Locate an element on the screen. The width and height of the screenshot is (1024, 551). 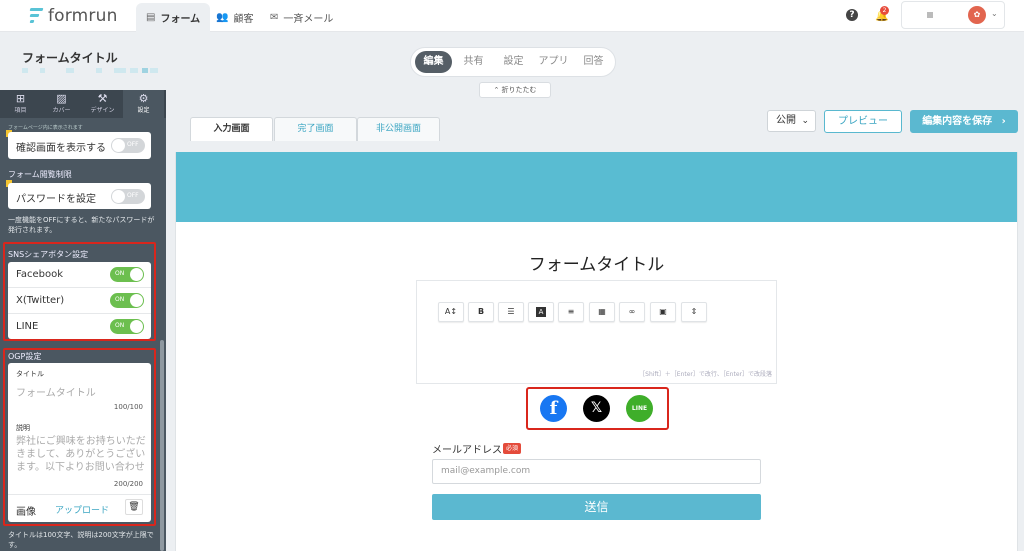
sns-x-toggle: ON is located at coordinates (127, 300).